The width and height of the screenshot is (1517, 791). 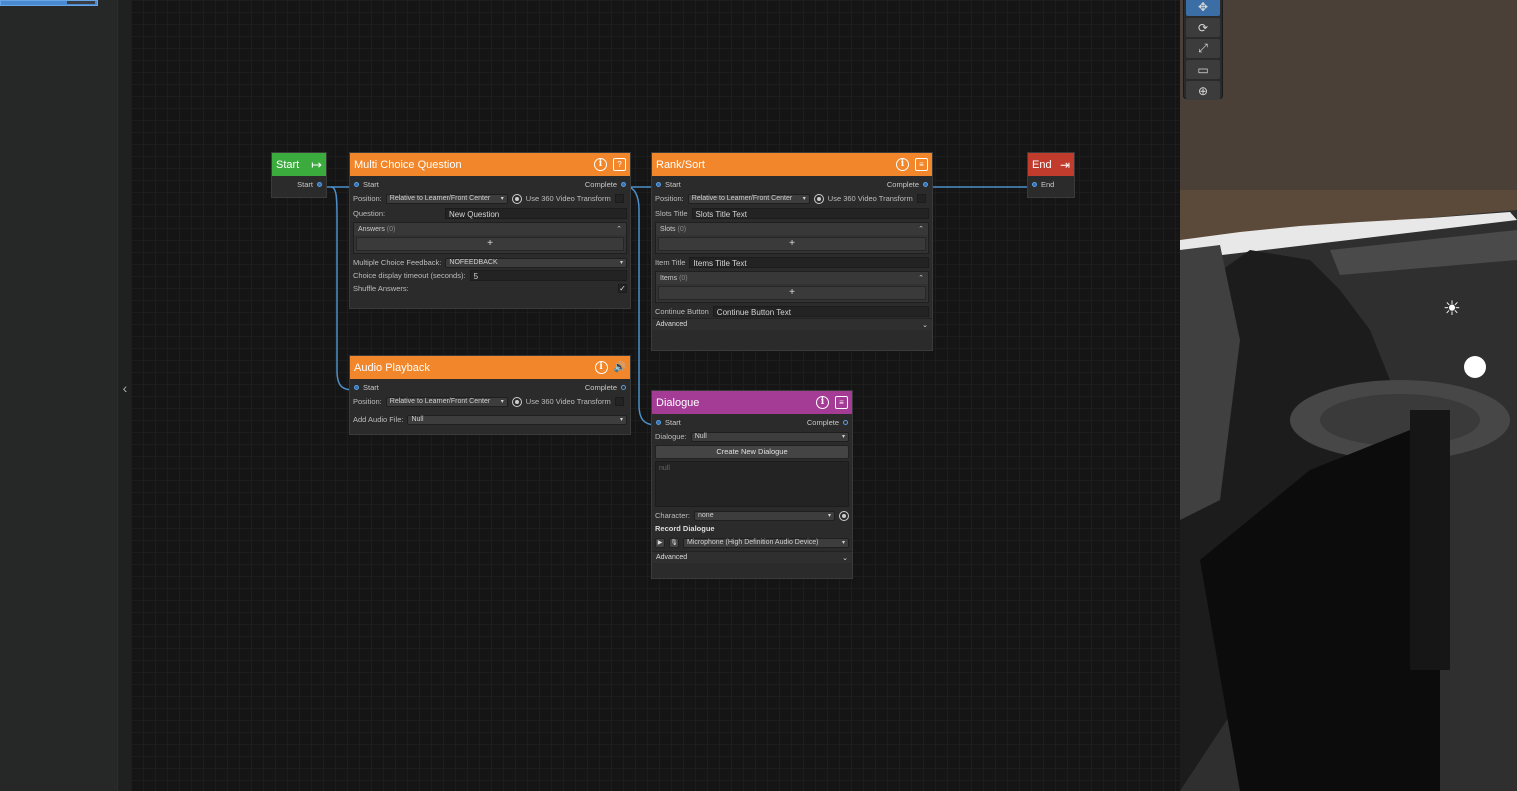 What do you see at coordinates (1203, 27) in the screenshot?
I see `rotate-tool-icon: ⟳` at bounding box center [1203, 27].